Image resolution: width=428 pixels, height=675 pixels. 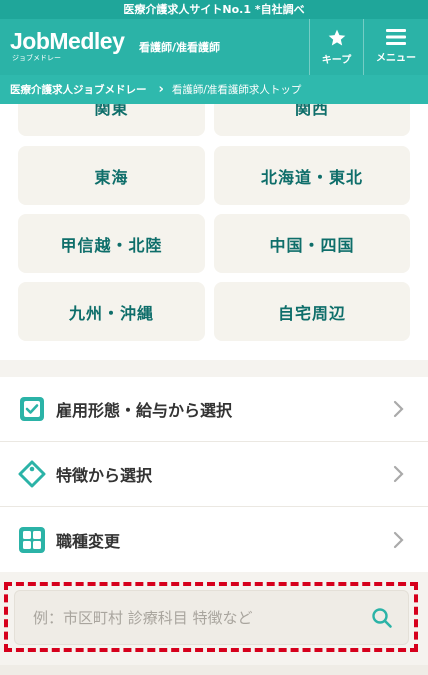 I want to click on section-divider, so click(x=214, y=368).